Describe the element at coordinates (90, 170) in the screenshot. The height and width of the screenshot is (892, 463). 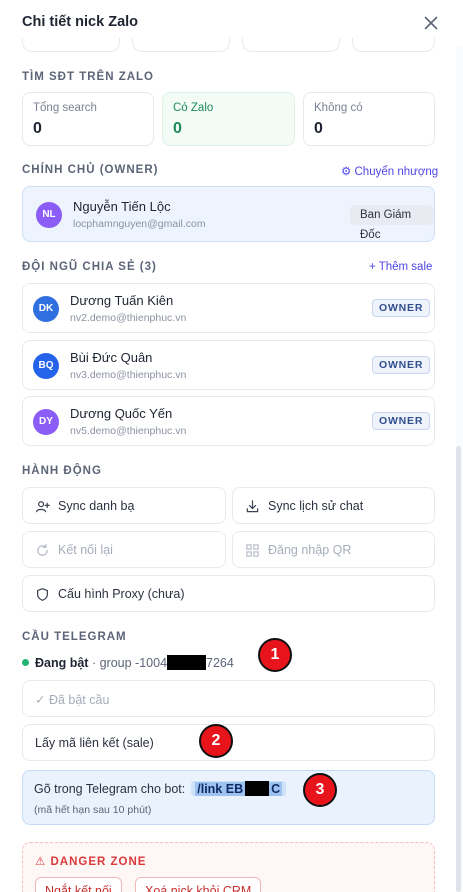
I see `owner-section-label: CHÍNH CHỦ (OWNER)` at that location.